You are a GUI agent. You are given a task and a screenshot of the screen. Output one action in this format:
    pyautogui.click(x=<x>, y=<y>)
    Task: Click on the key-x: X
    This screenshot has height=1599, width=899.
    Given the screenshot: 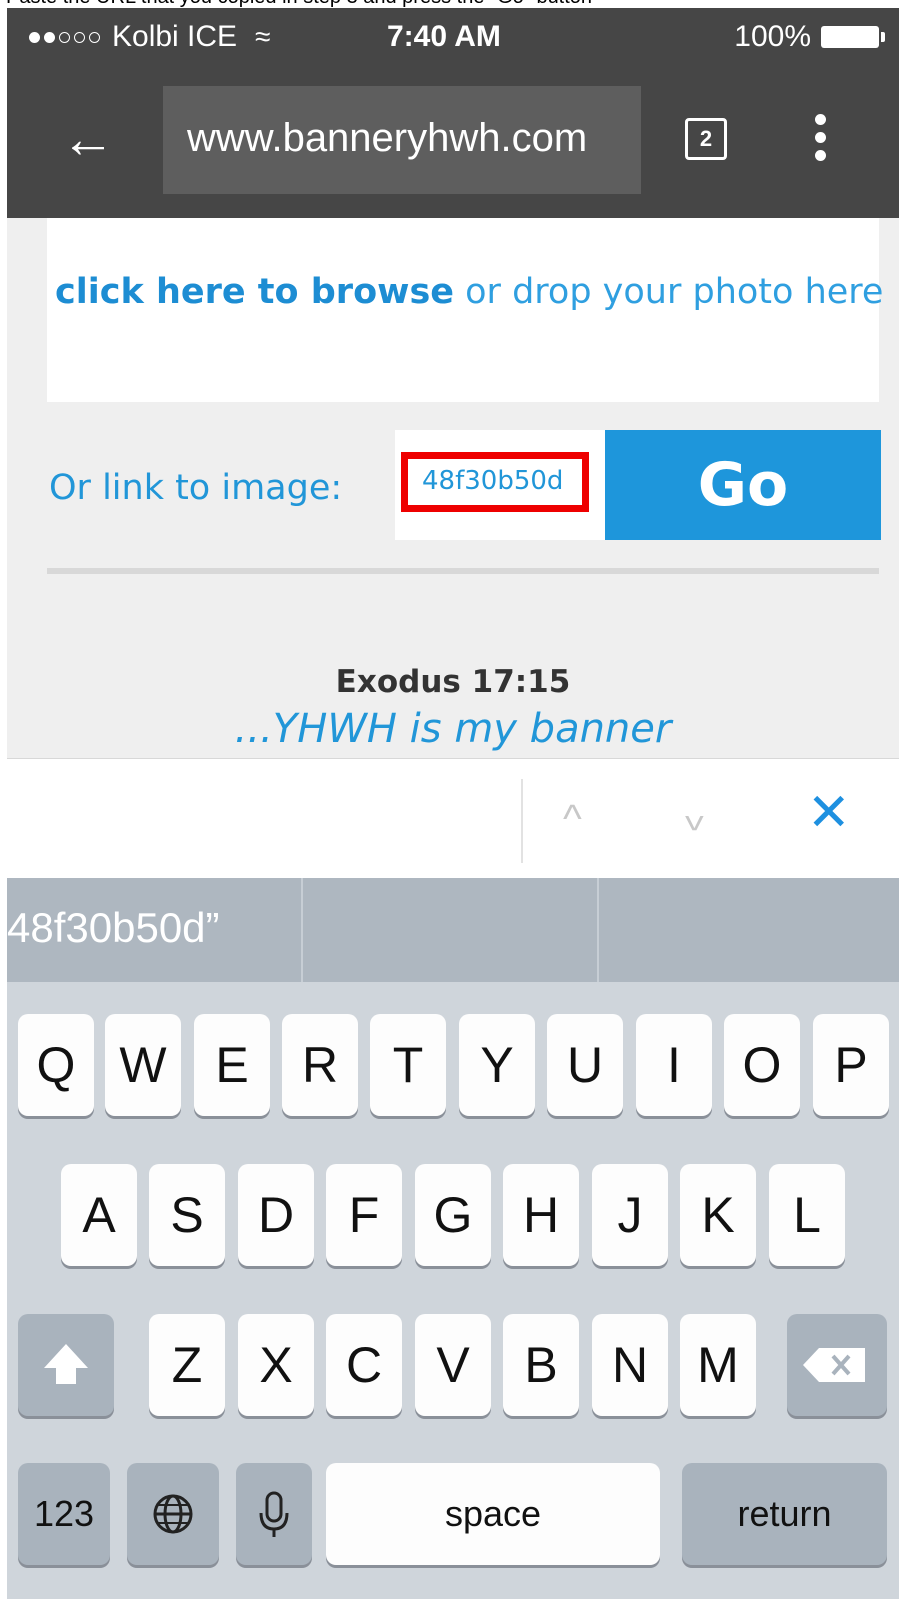 What is the action you would take?
    pyautogui.click(x=276, y=1365)
    